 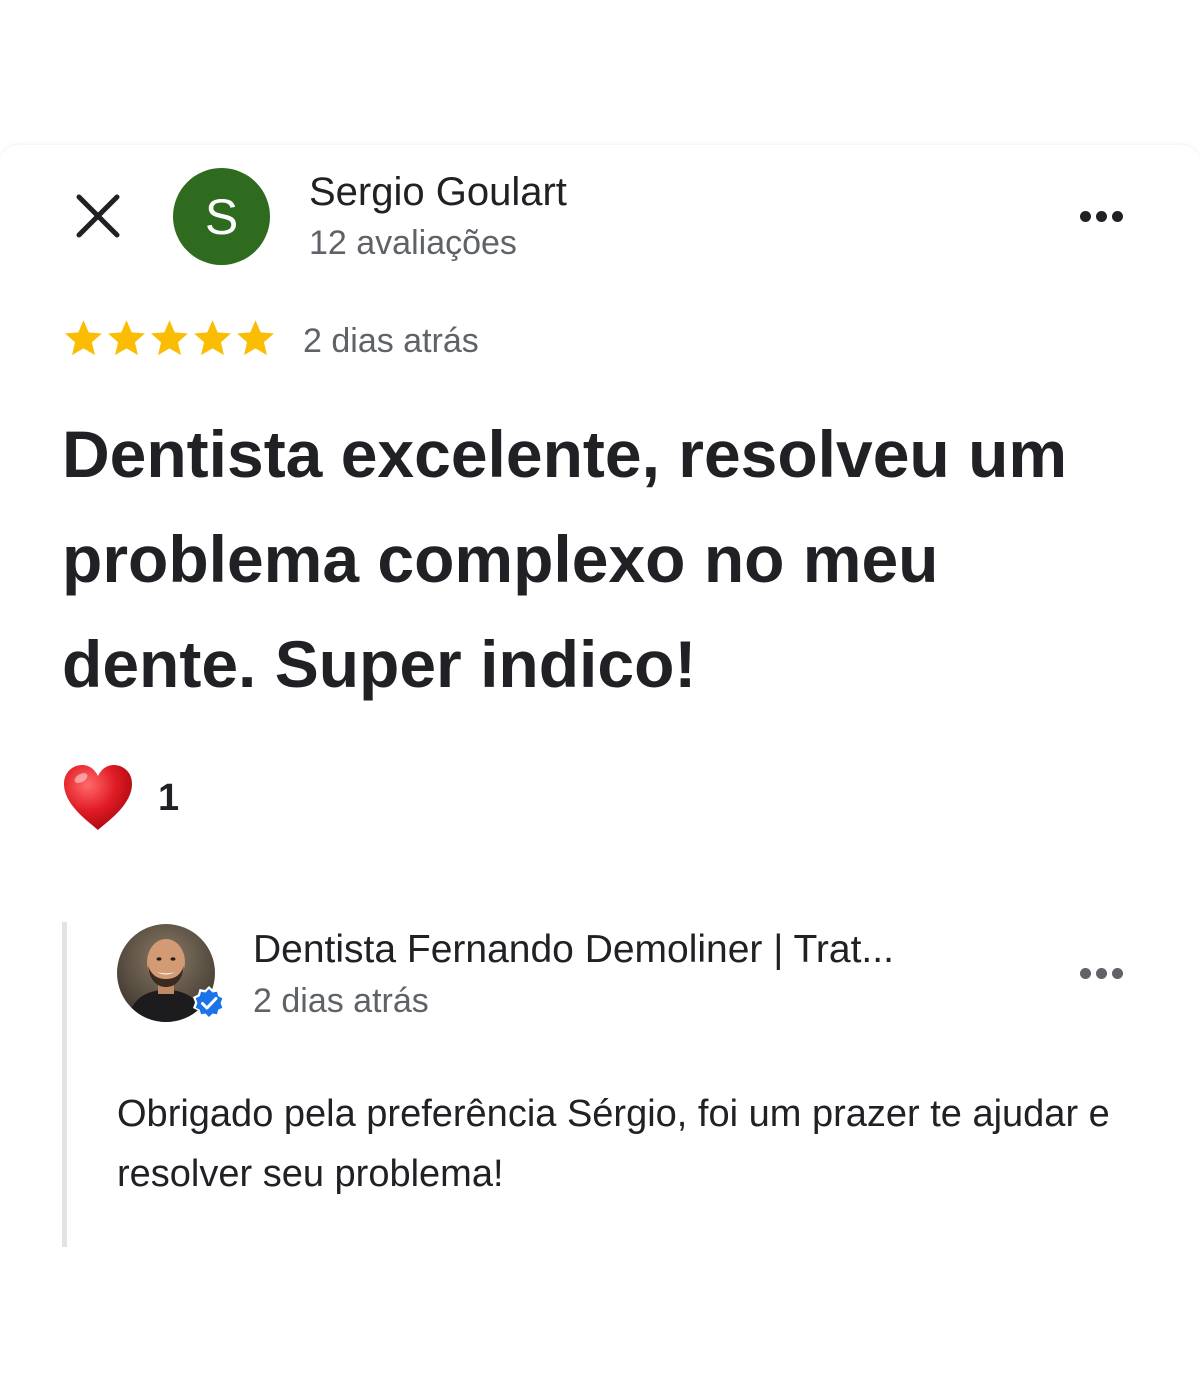 What do you see at coordinates (341, 1001) in the screenshot?
I see `owner-reply-date: 2 dias atrás` at bounding box center [341, 1001].